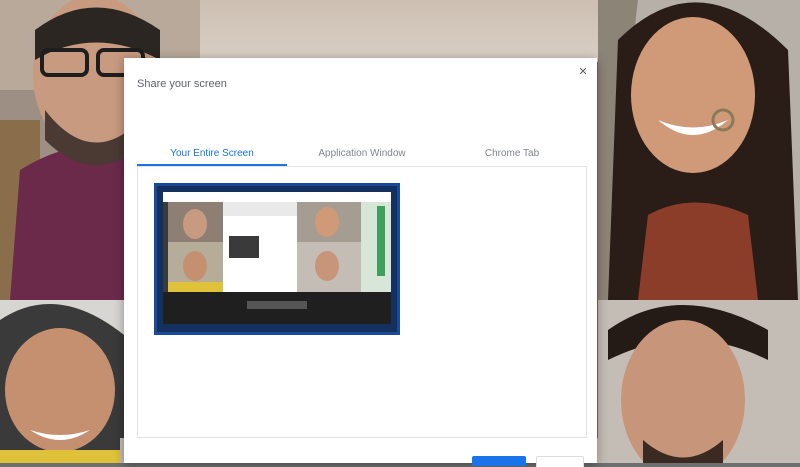 The image size is (800, 467). I want to click on participant-video-bottom-left, so click(65, 381).